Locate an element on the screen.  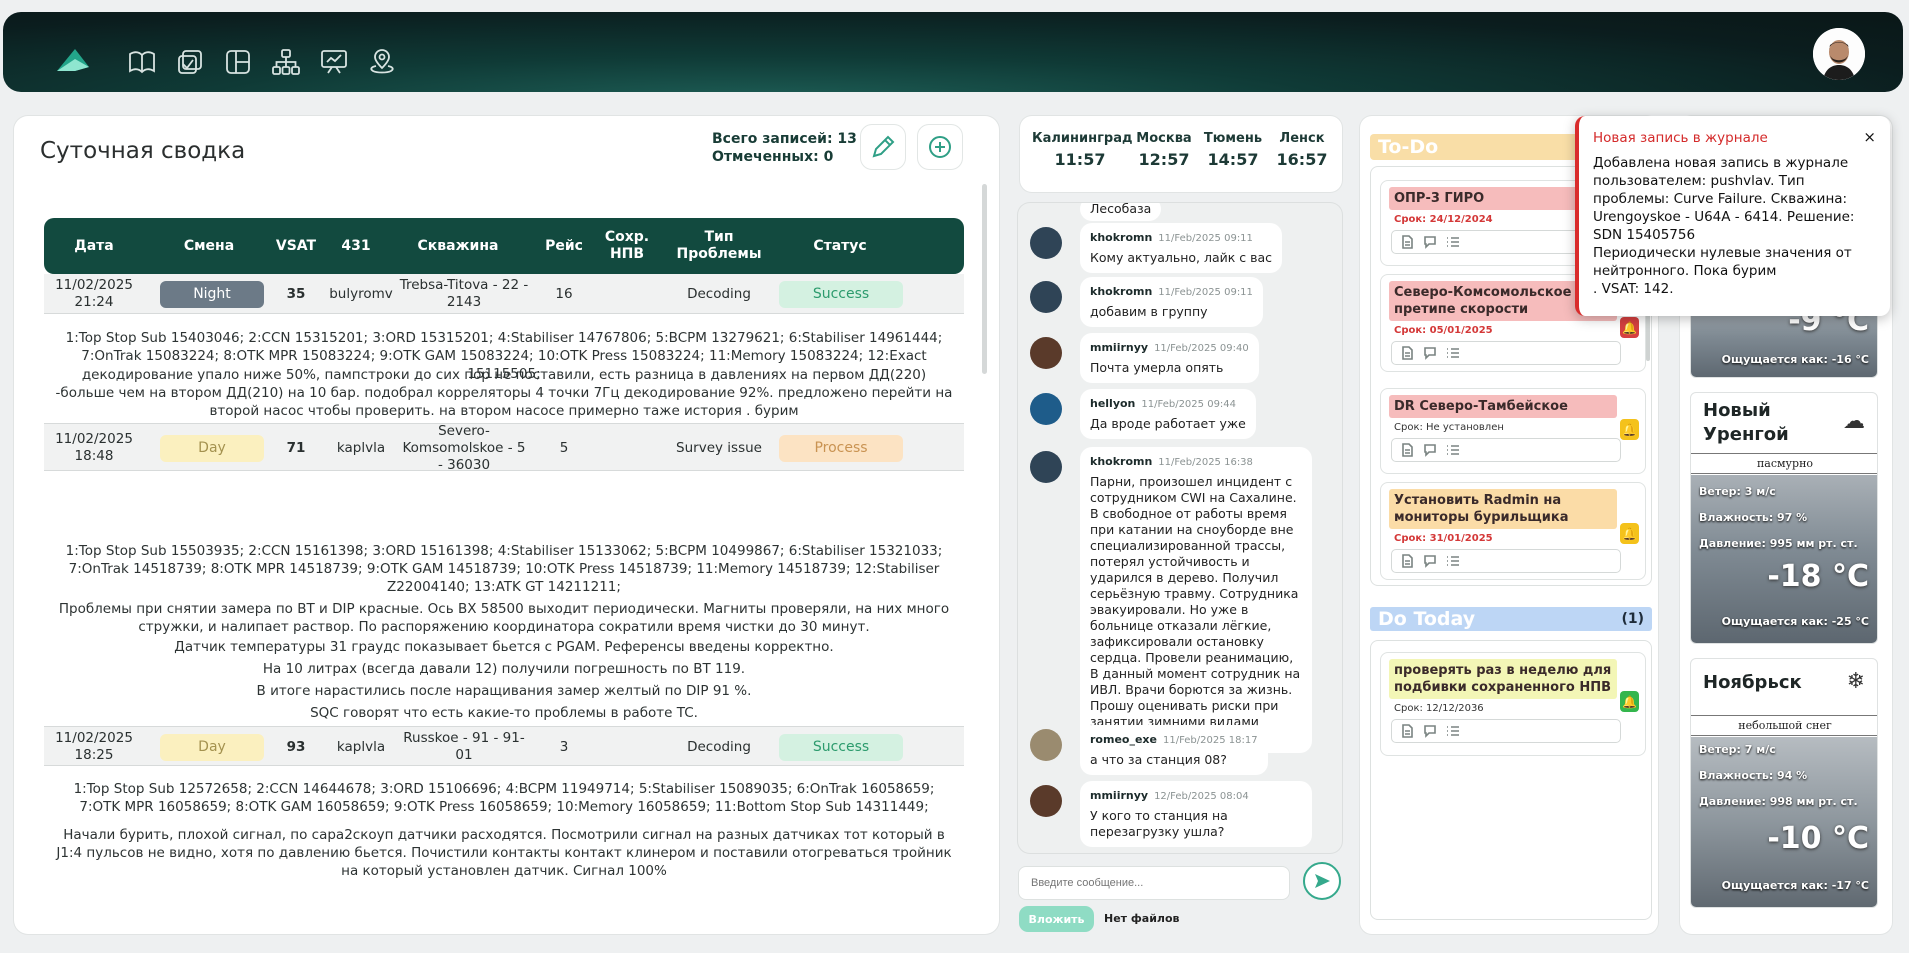
send-button is located at coordinates (1322, 881).